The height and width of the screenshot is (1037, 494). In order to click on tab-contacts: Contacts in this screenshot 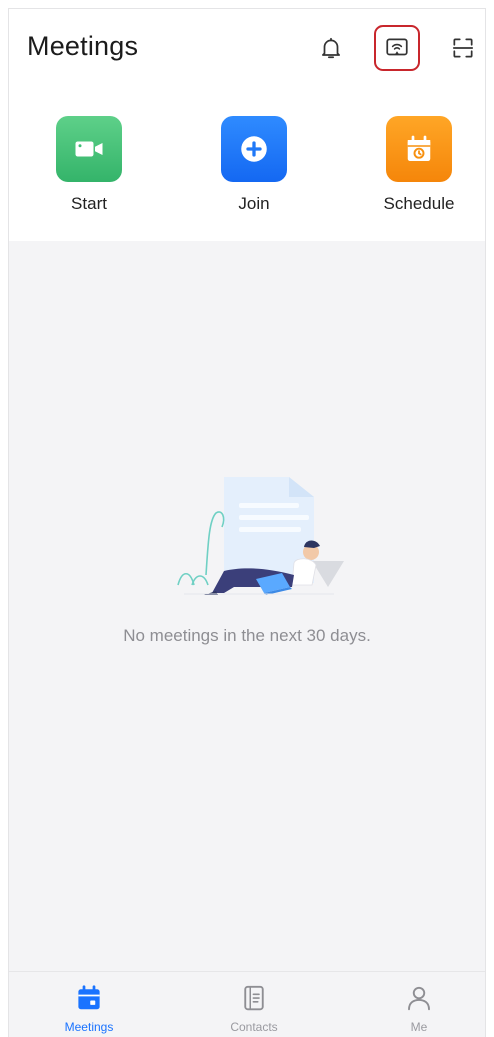, I will do `click(254, 1004)`.